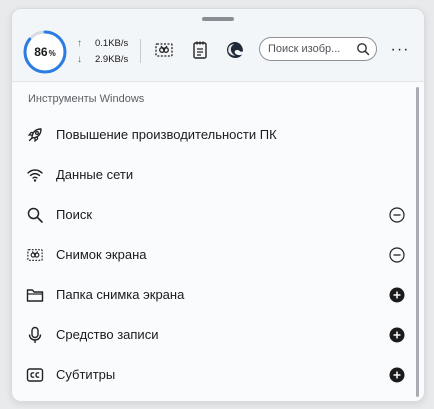  I want to click on section-title: Инструменты Windows, so click(86, 99).